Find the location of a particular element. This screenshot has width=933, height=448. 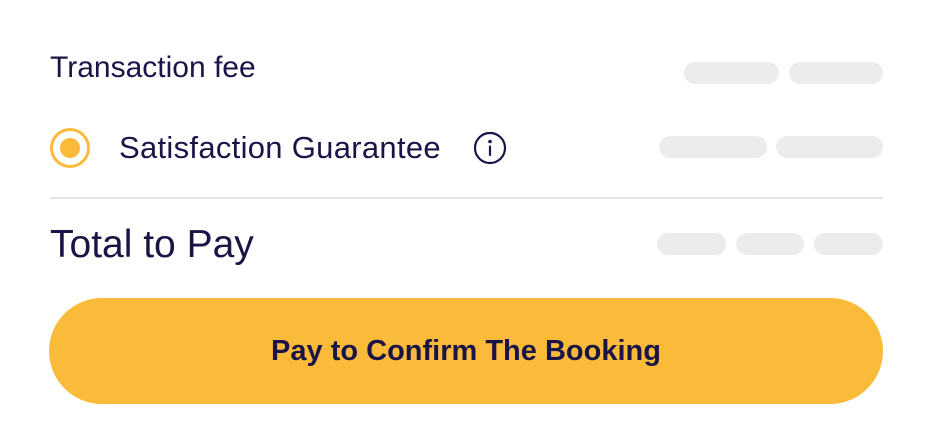

radio-selected-dot is located at coordinates (70, 148).